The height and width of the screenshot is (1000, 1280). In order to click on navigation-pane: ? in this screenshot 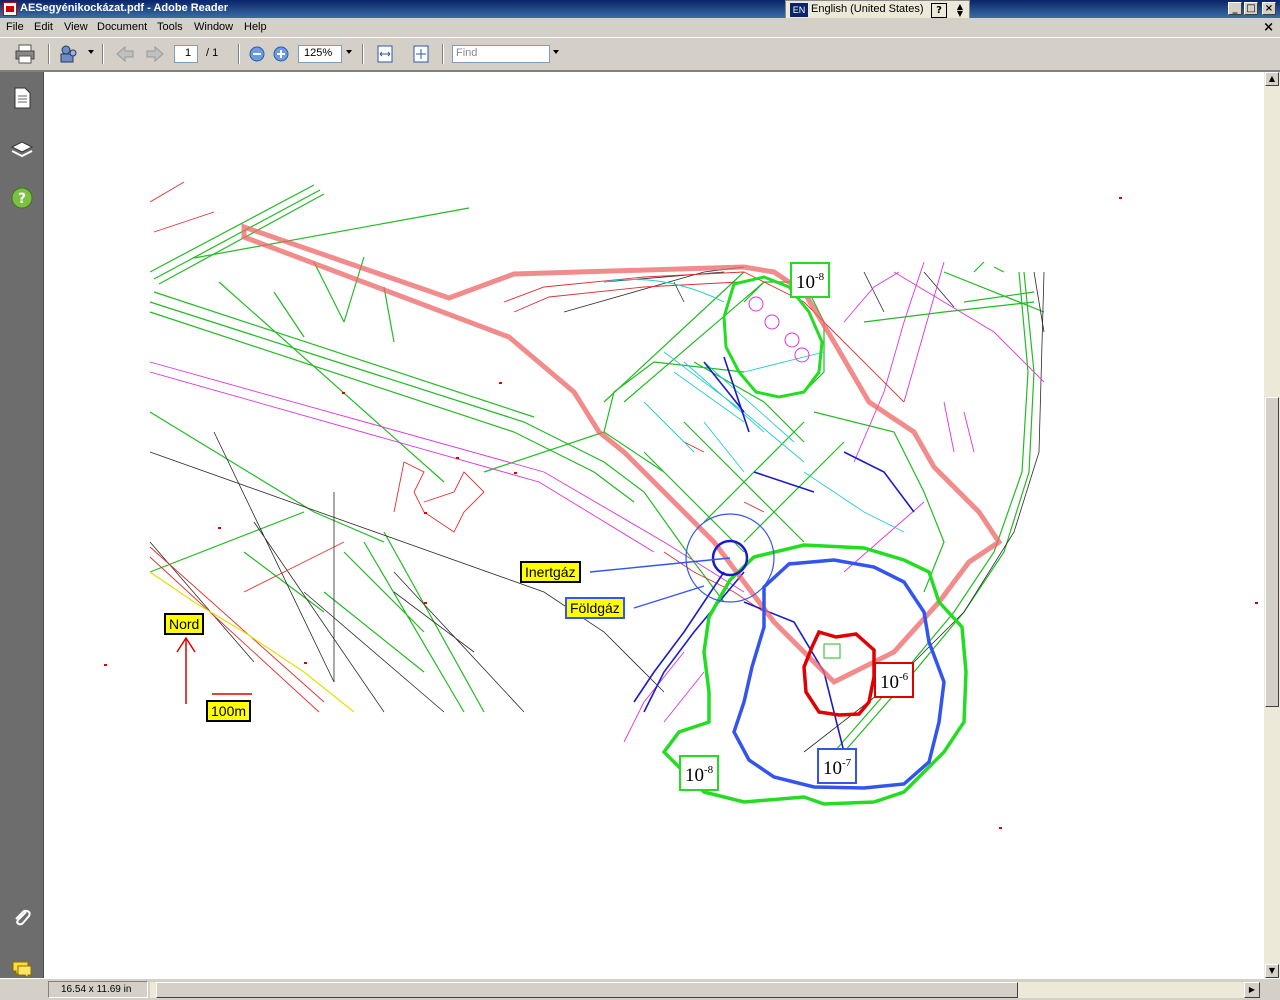, I will do `click(22, 526)`.